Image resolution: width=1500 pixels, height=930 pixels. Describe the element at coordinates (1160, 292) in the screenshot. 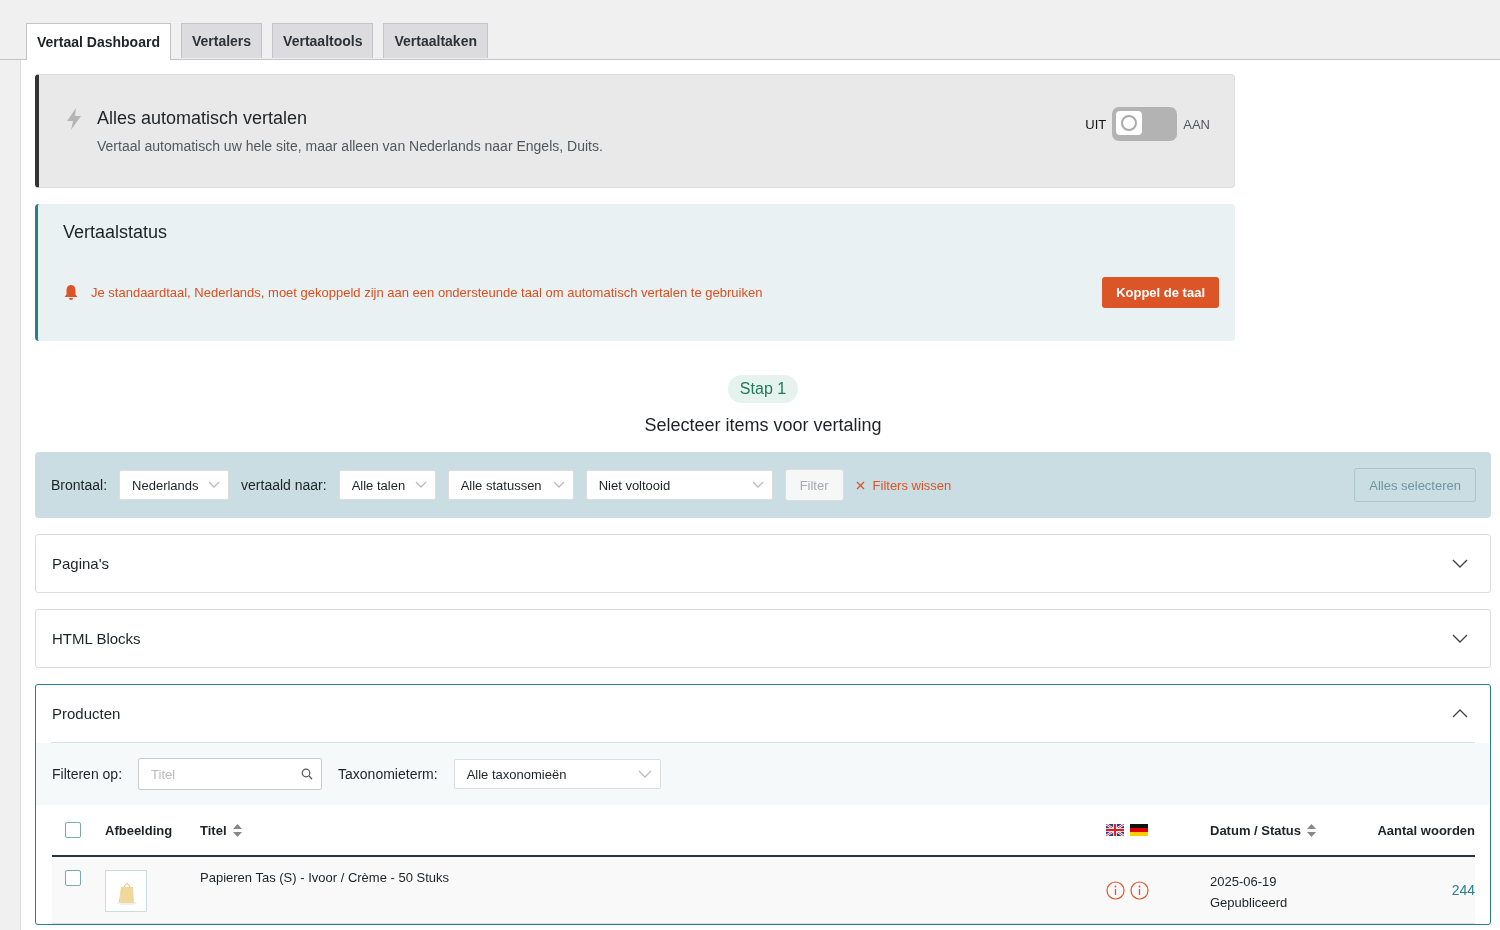

I see `link-language-button: Koppel de taal` at that location.